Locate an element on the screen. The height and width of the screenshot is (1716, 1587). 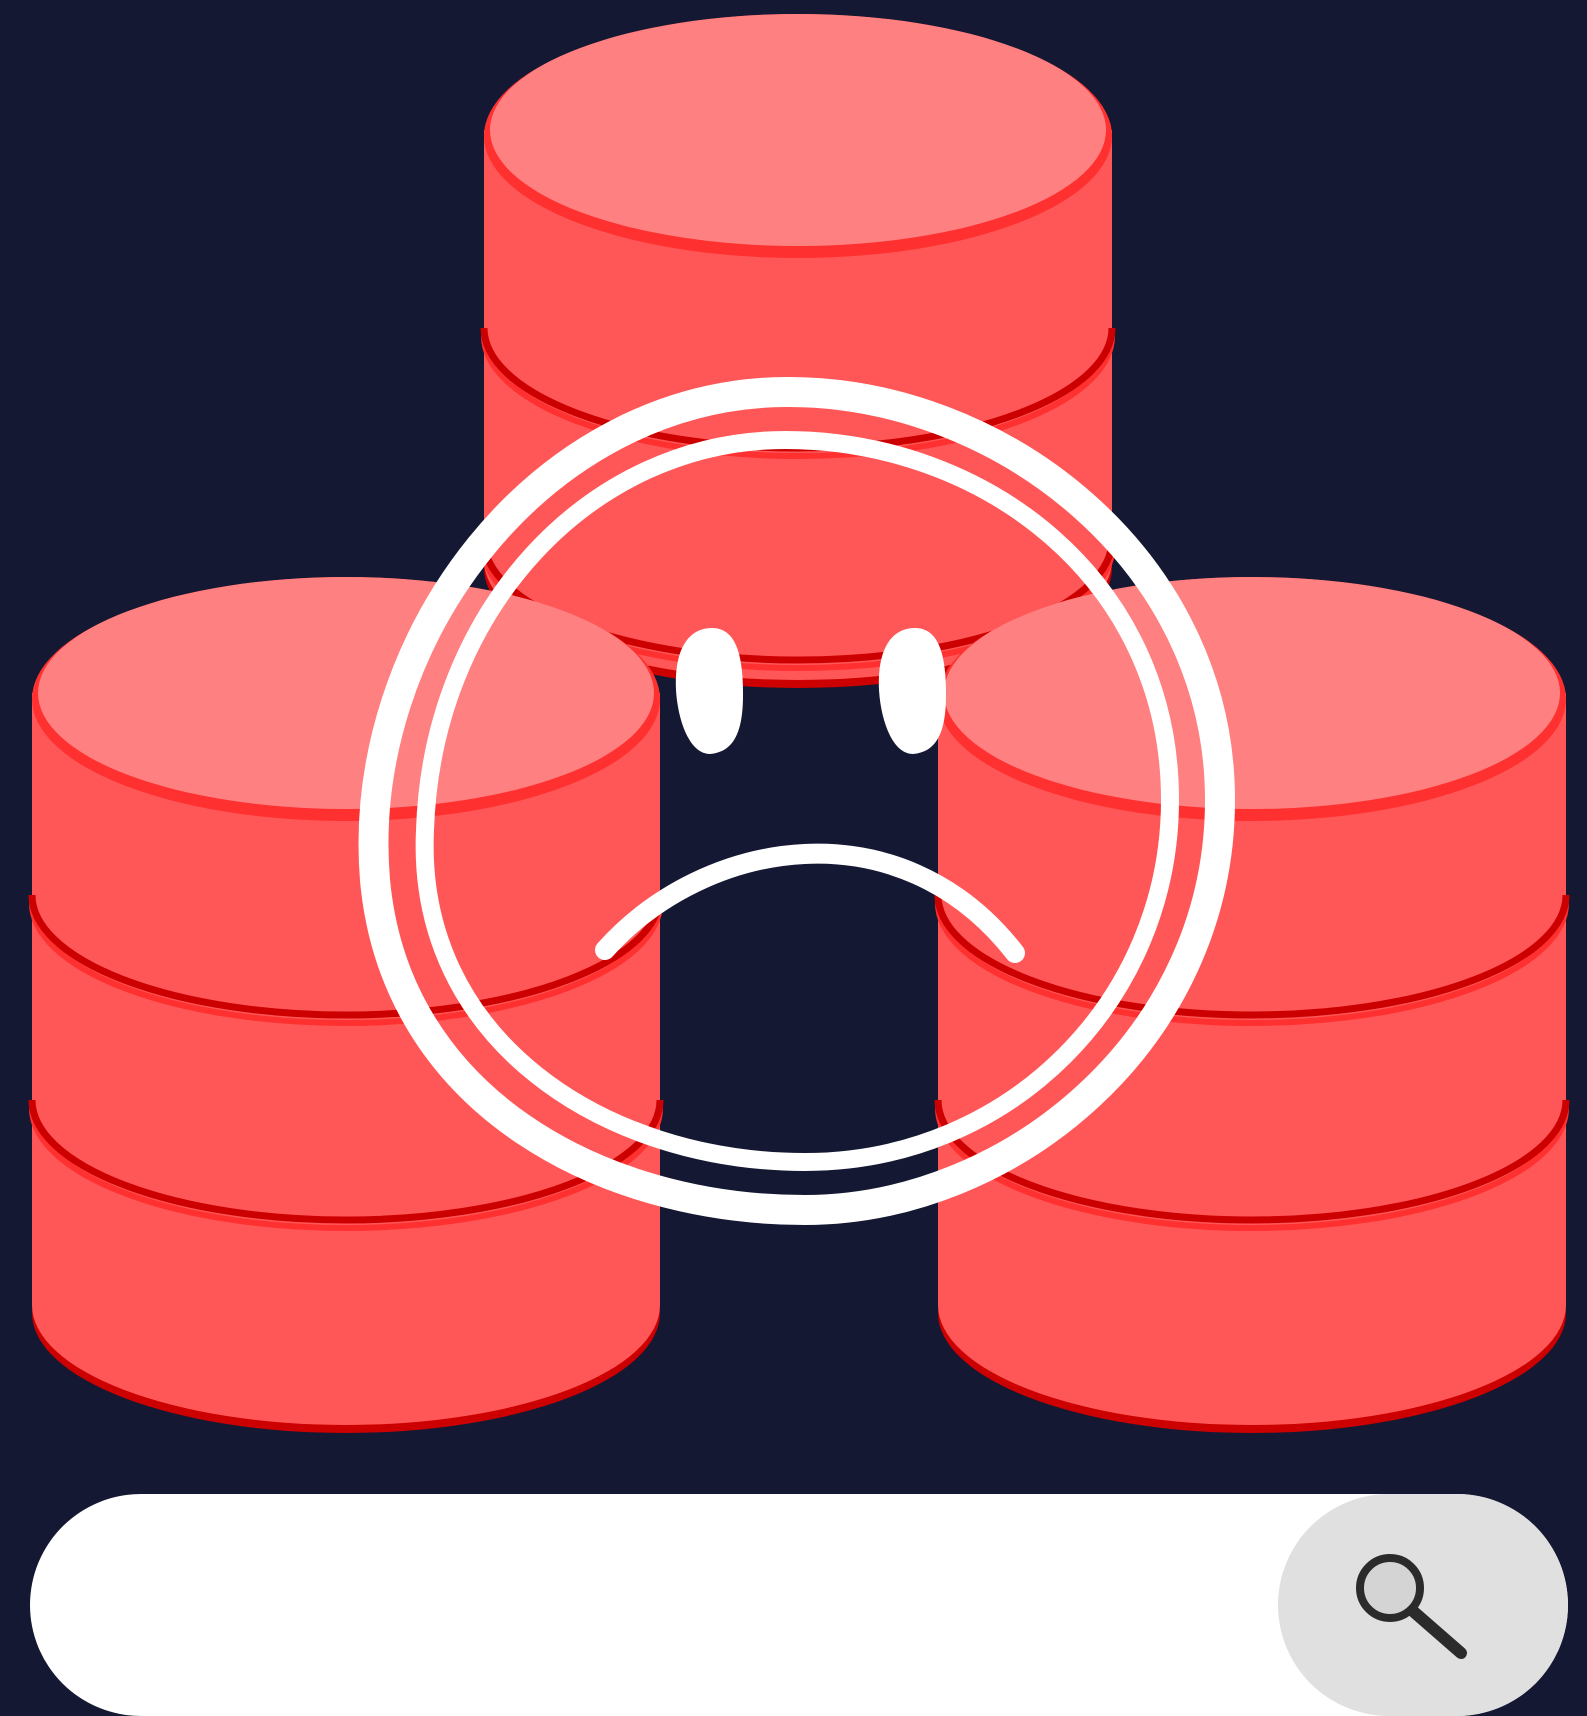
sad-face-right-eye is located at coordinates (912, 691).